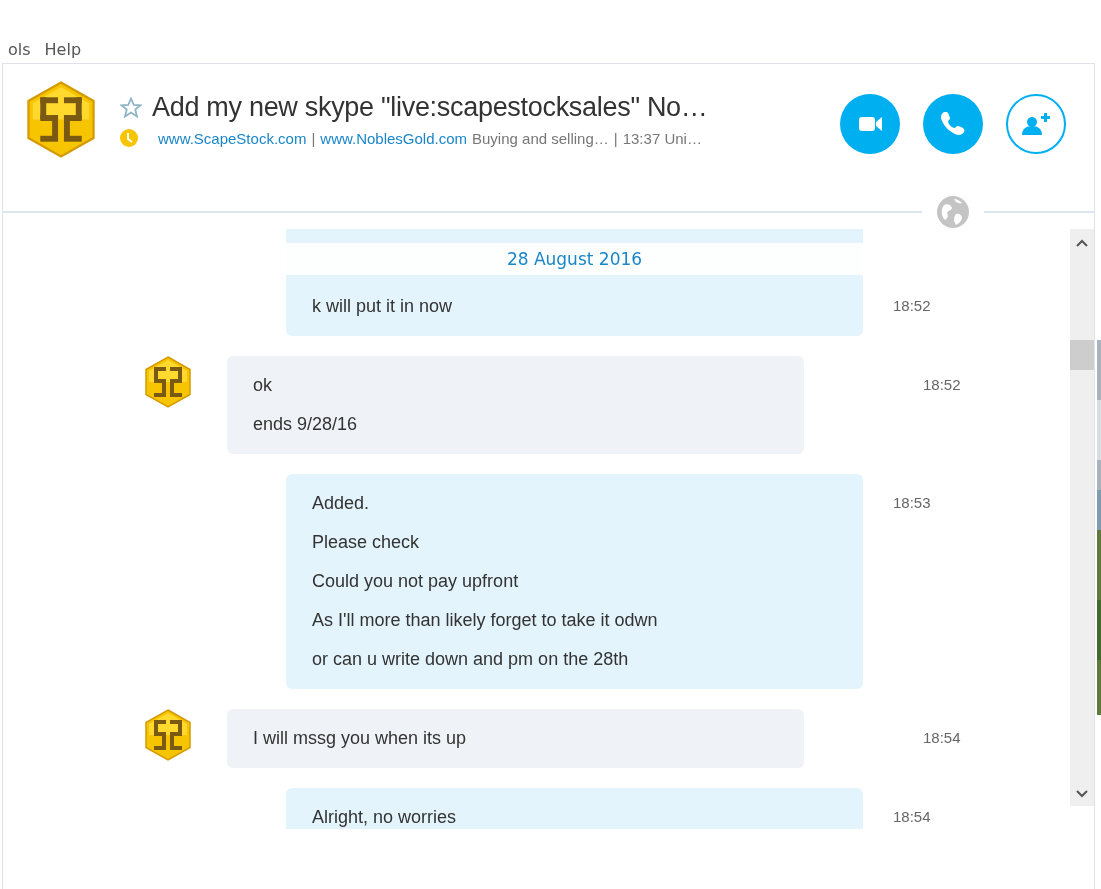 This screenshot has height=889, width=1101. What do you see at coordinates (19, 51) in the screenshot?
I see `menu-item: ols` at bounding box center [19, 51].